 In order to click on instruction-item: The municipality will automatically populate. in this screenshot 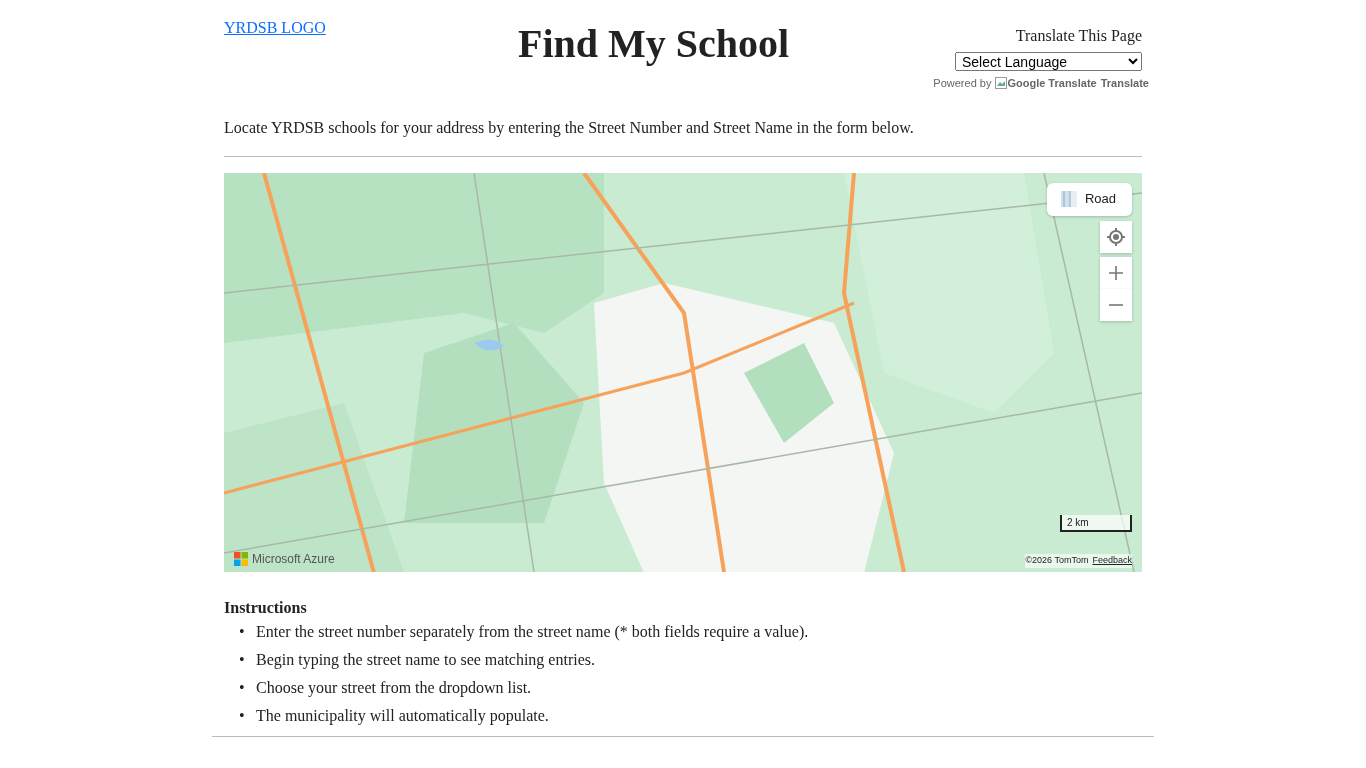, I will do `click(402, 716)`.